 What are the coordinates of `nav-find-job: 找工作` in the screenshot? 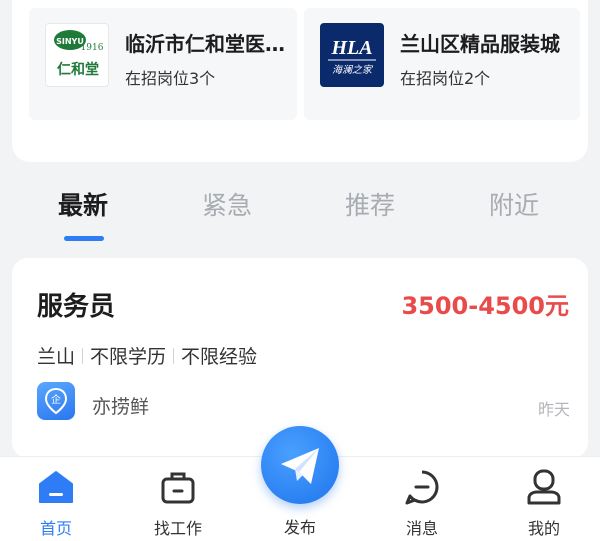 It's located at (178, 499).